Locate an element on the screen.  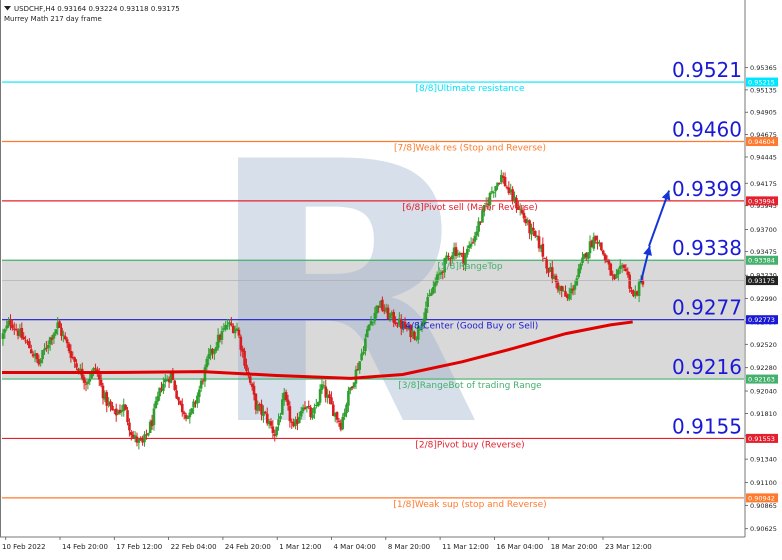
level-label-range-top: [5/8]RangeTop is located at coordinates (470, 267).